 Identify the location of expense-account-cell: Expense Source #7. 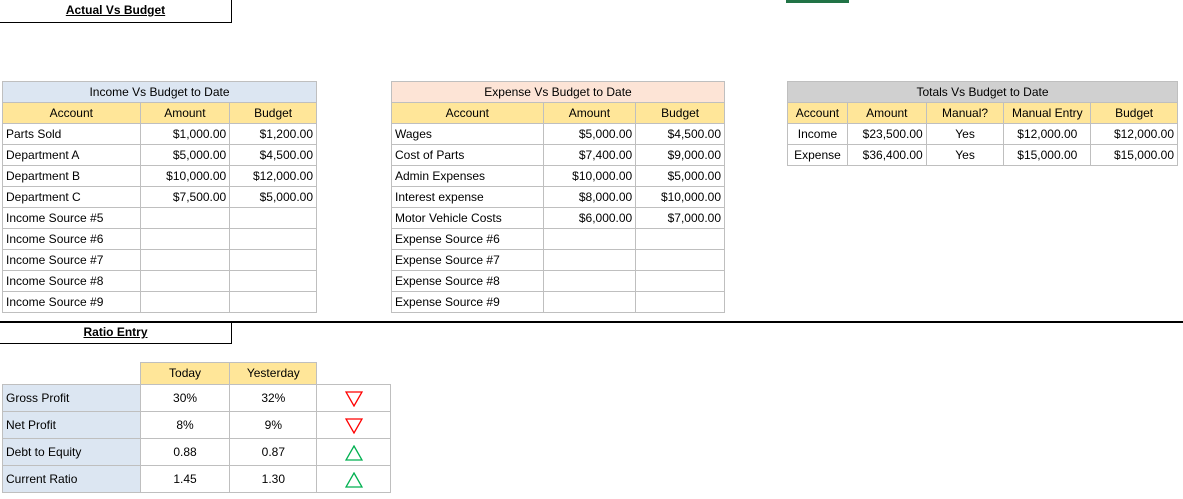
(467, 260).